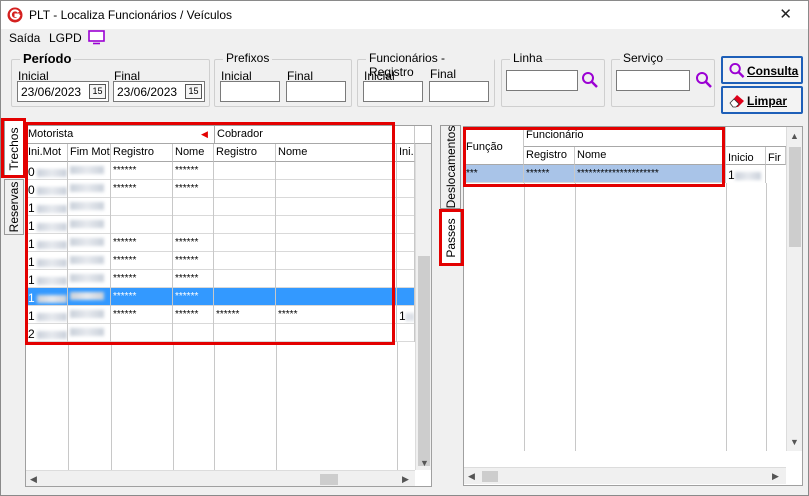  I want to click on tab-deslocamentos: Deslocamentos, so click(450, 167).